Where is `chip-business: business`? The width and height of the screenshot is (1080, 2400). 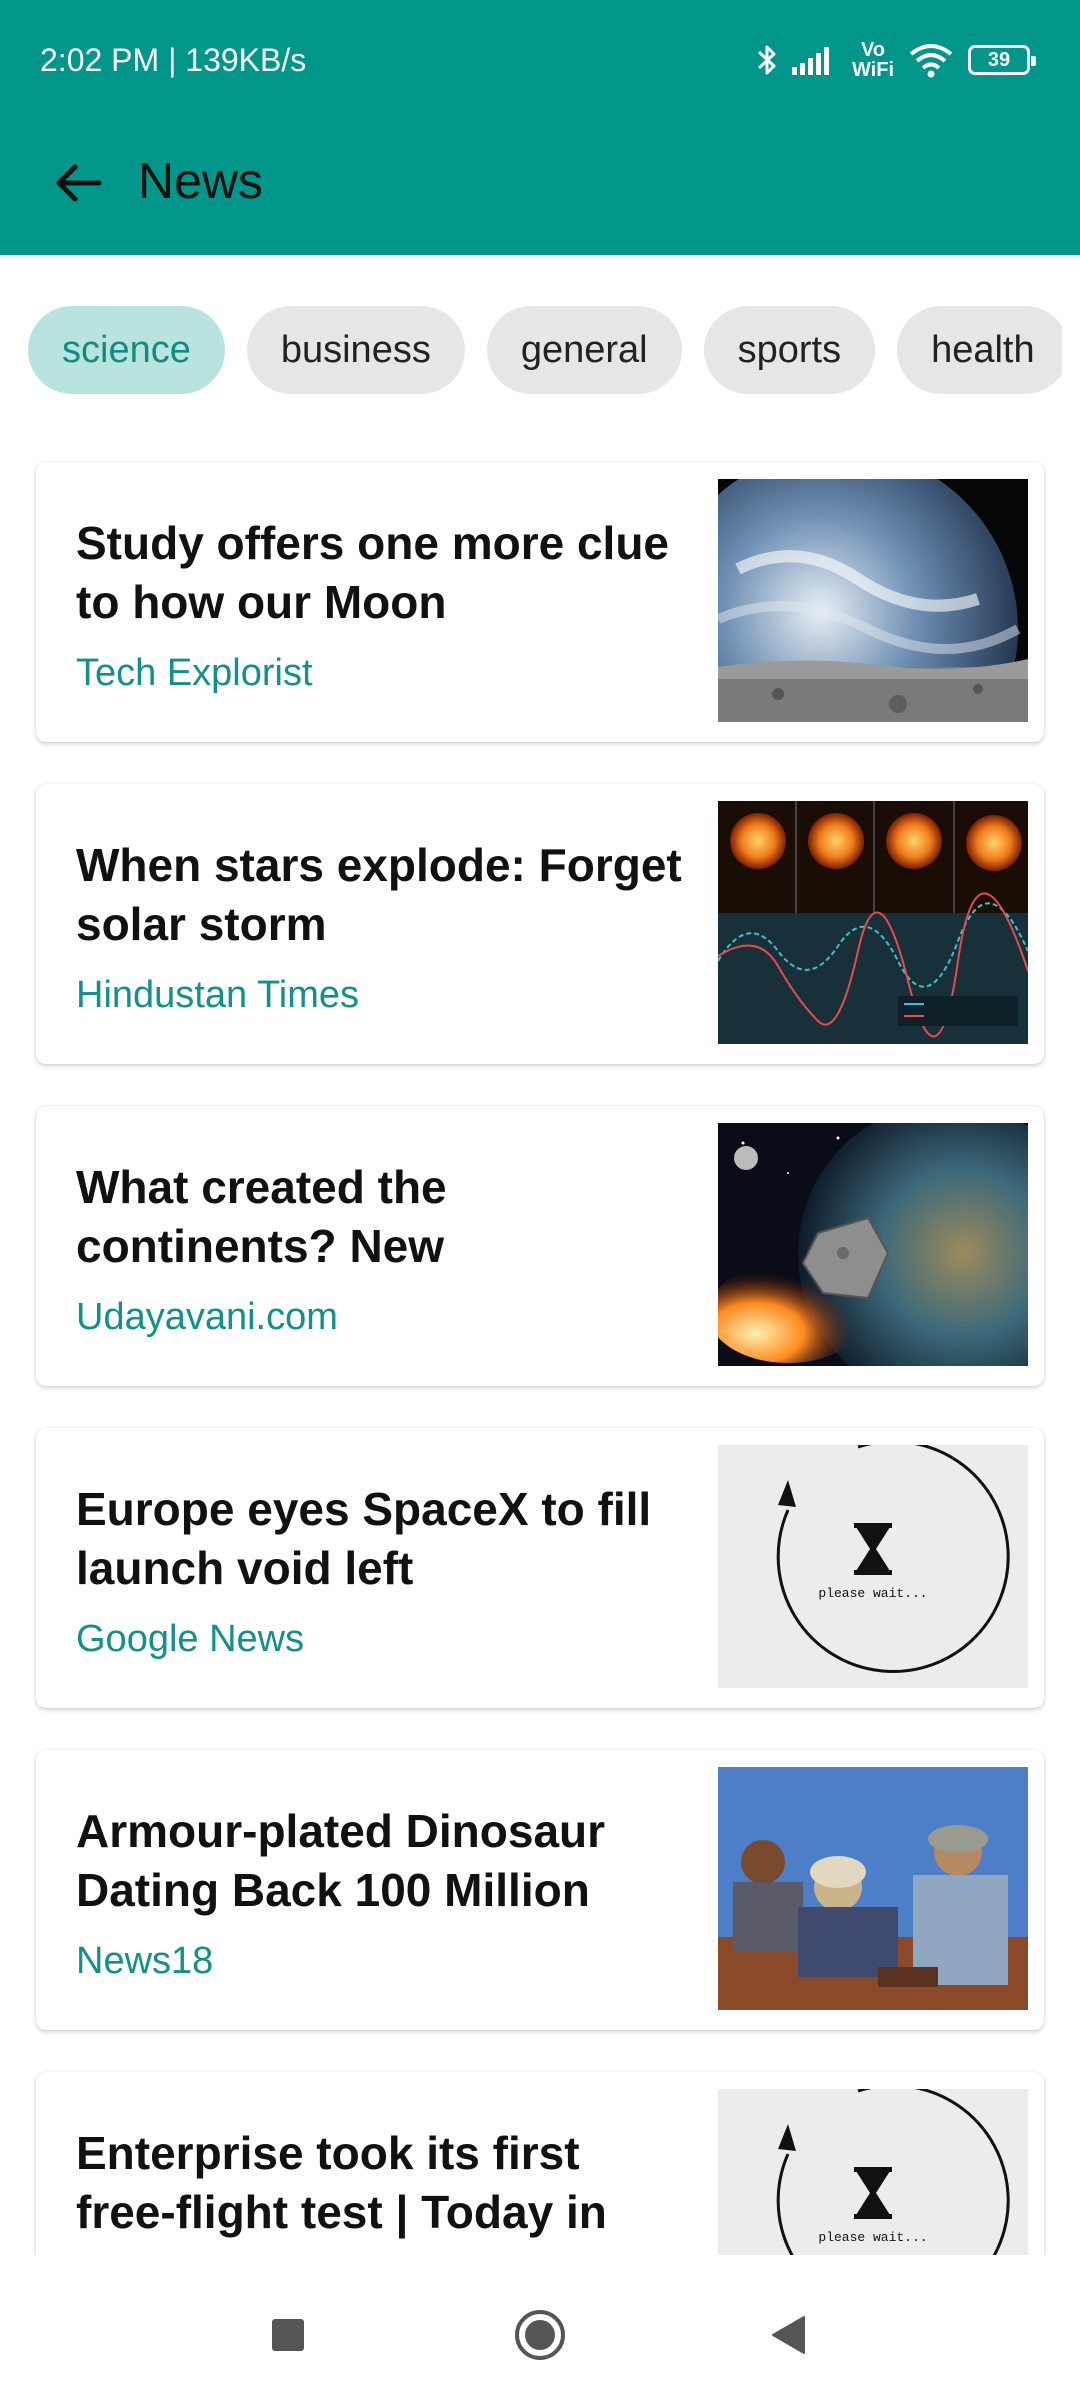 chip-business: business is located at coordinates (355, 350).